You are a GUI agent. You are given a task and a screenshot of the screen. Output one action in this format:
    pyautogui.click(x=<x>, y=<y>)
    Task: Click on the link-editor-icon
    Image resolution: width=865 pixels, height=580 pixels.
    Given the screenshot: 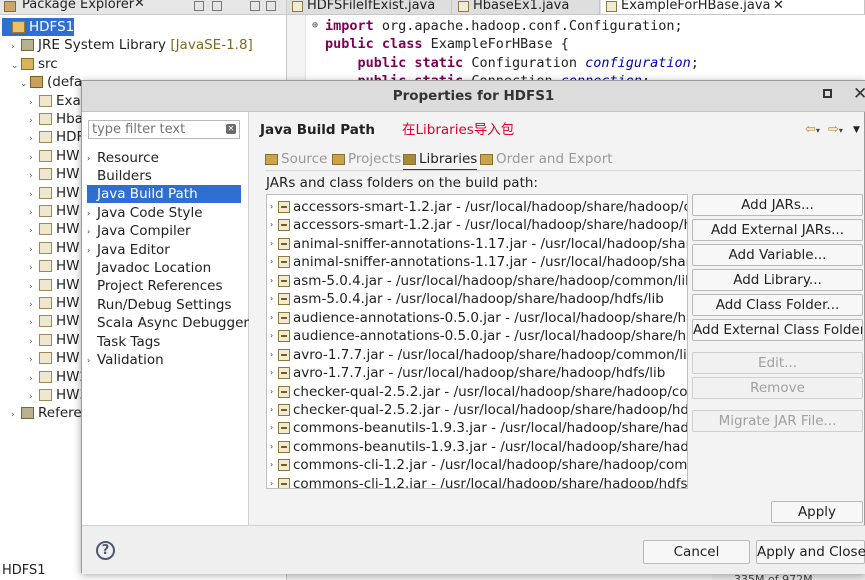 What is the action you would take?
    pyautogui.click(x=217, y=6)
    